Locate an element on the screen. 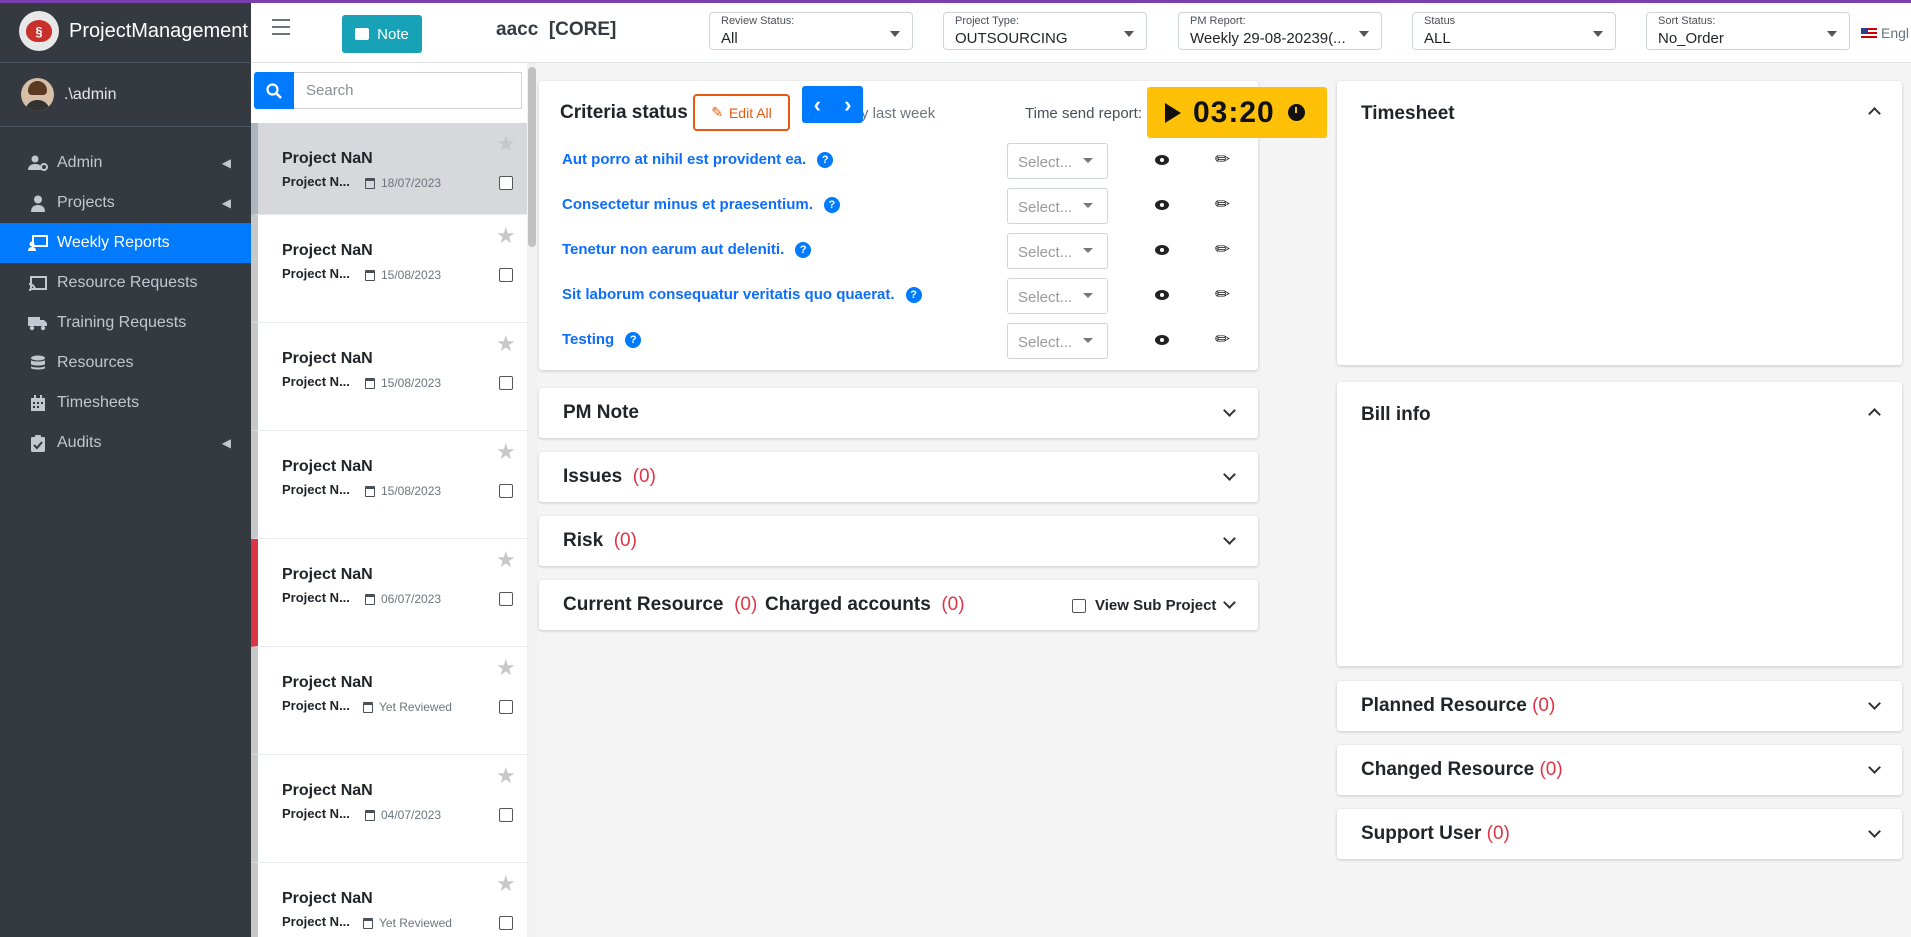  user-panel: .\admin is located at coordinates (125, 95).